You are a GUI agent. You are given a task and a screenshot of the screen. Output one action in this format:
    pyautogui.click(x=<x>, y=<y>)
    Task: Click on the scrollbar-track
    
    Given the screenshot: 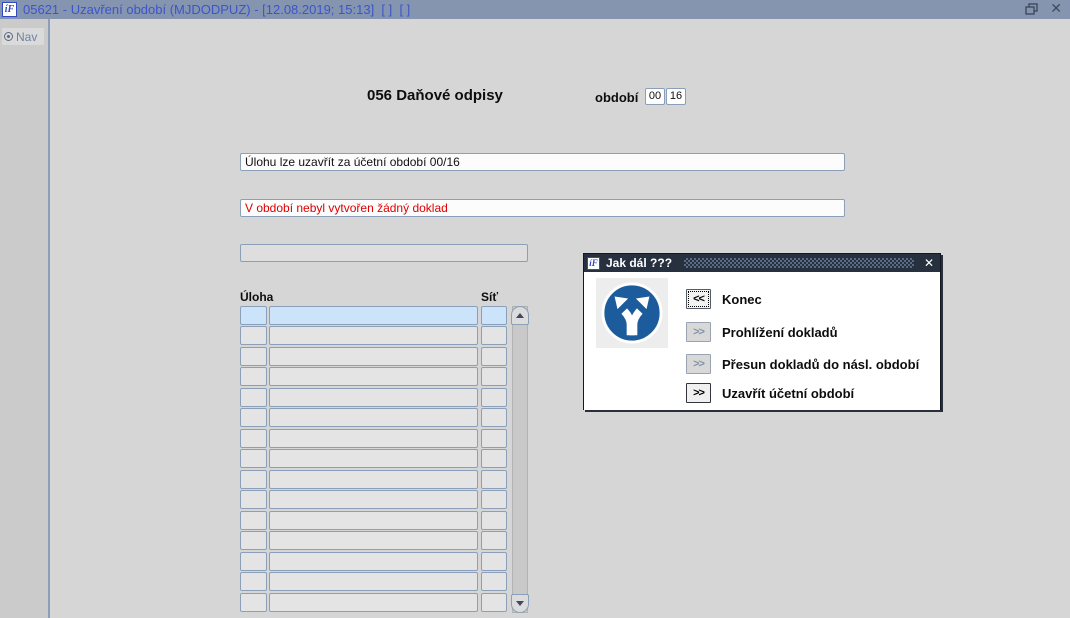 What is the action you would take?
    pyautogui.click(x=520, y=459)
    